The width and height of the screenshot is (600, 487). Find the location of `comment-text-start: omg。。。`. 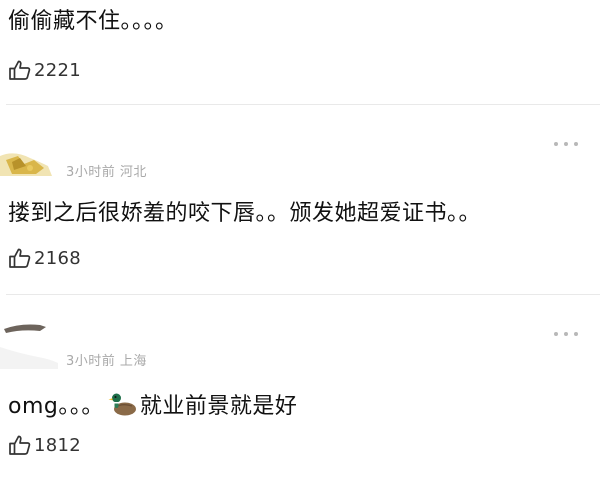

comment-text-start: omg。。。 is located at coordinates (56, 406).